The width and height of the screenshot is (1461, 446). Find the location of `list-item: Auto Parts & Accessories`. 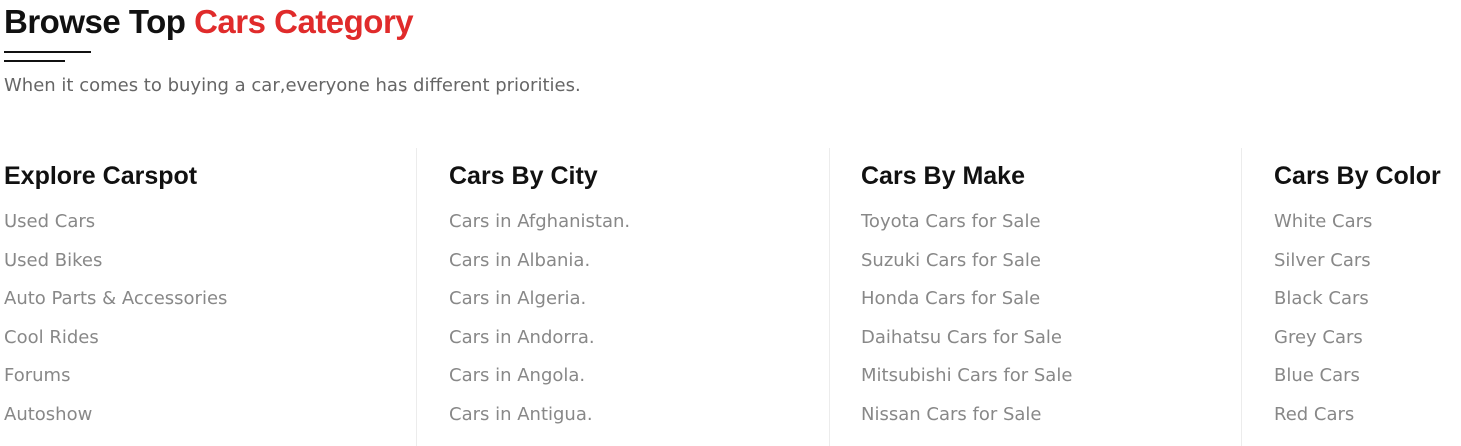

list-item: Auto Parts & Accessories is located at coordinates (115, 304).